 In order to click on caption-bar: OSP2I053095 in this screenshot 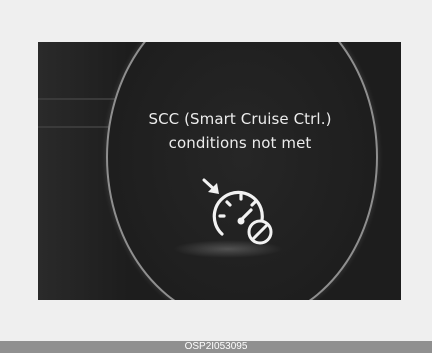, I will do `click(216, 347)`.